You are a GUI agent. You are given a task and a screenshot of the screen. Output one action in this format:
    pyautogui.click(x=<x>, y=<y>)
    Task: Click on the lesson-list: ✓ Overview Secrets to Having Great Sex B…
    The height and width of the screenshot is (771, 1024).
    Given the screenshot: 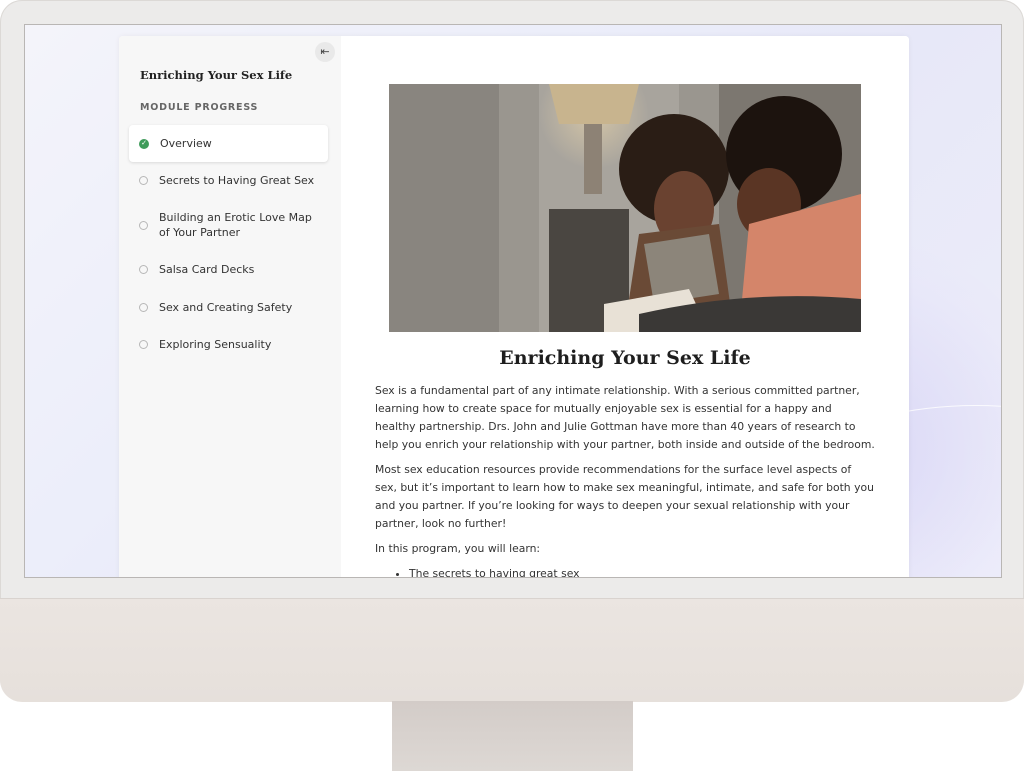 What is the action you would take?
    pyautogui.click(x=228, y=244)
    